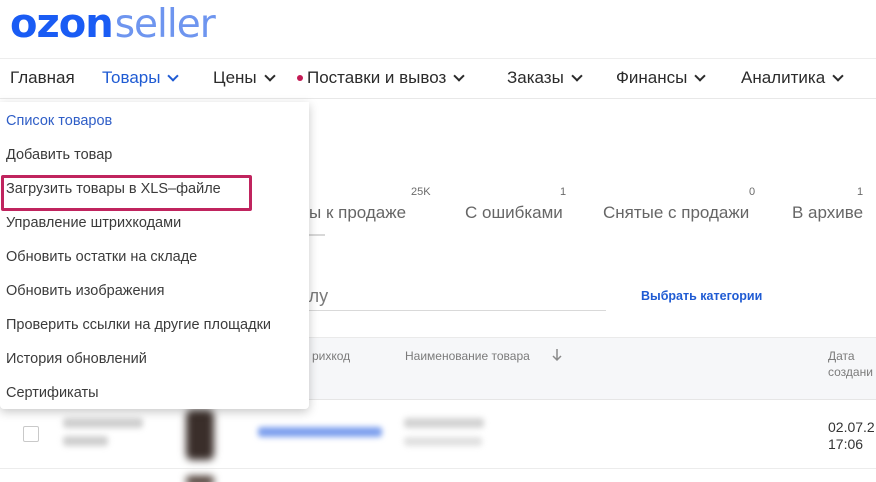 The image size is (876, 482). Describe the element at coordinates (300, 78) in the screenshot. I see `notification-dot` at that location.